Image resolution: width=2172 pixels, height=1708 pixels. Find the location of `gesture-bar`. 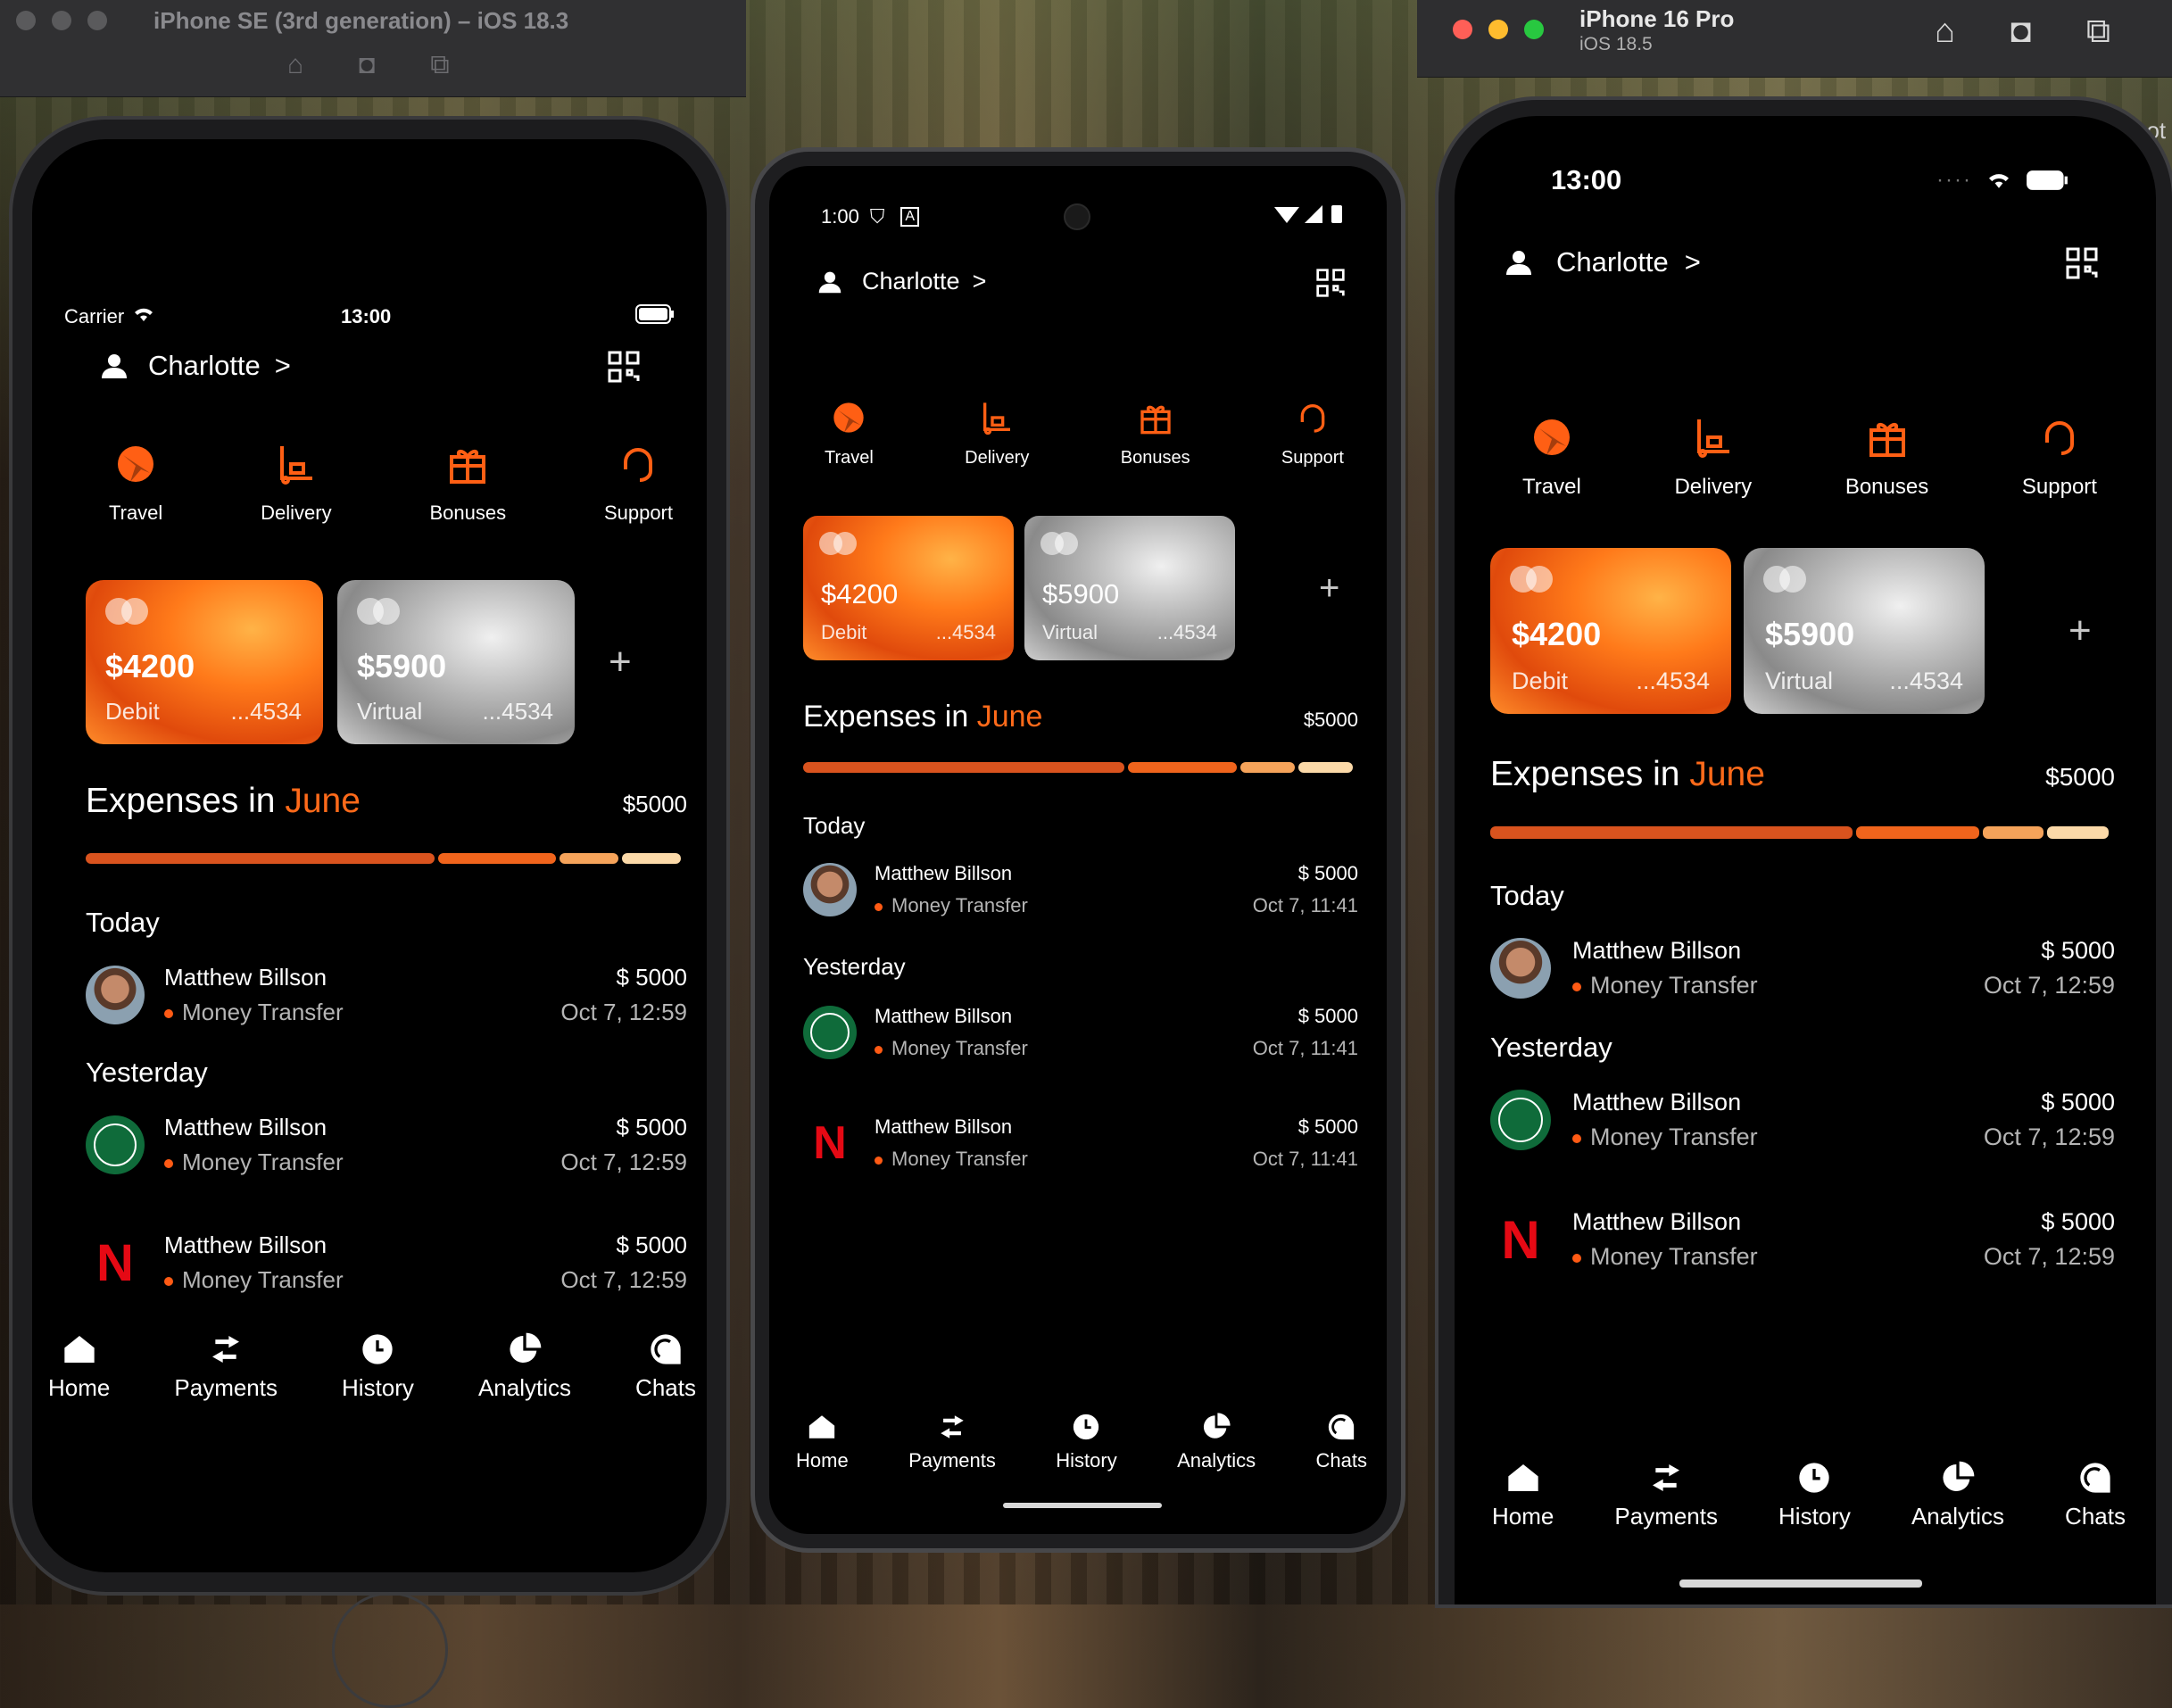

gesture-bar is located at coordinates (1082, 1506).